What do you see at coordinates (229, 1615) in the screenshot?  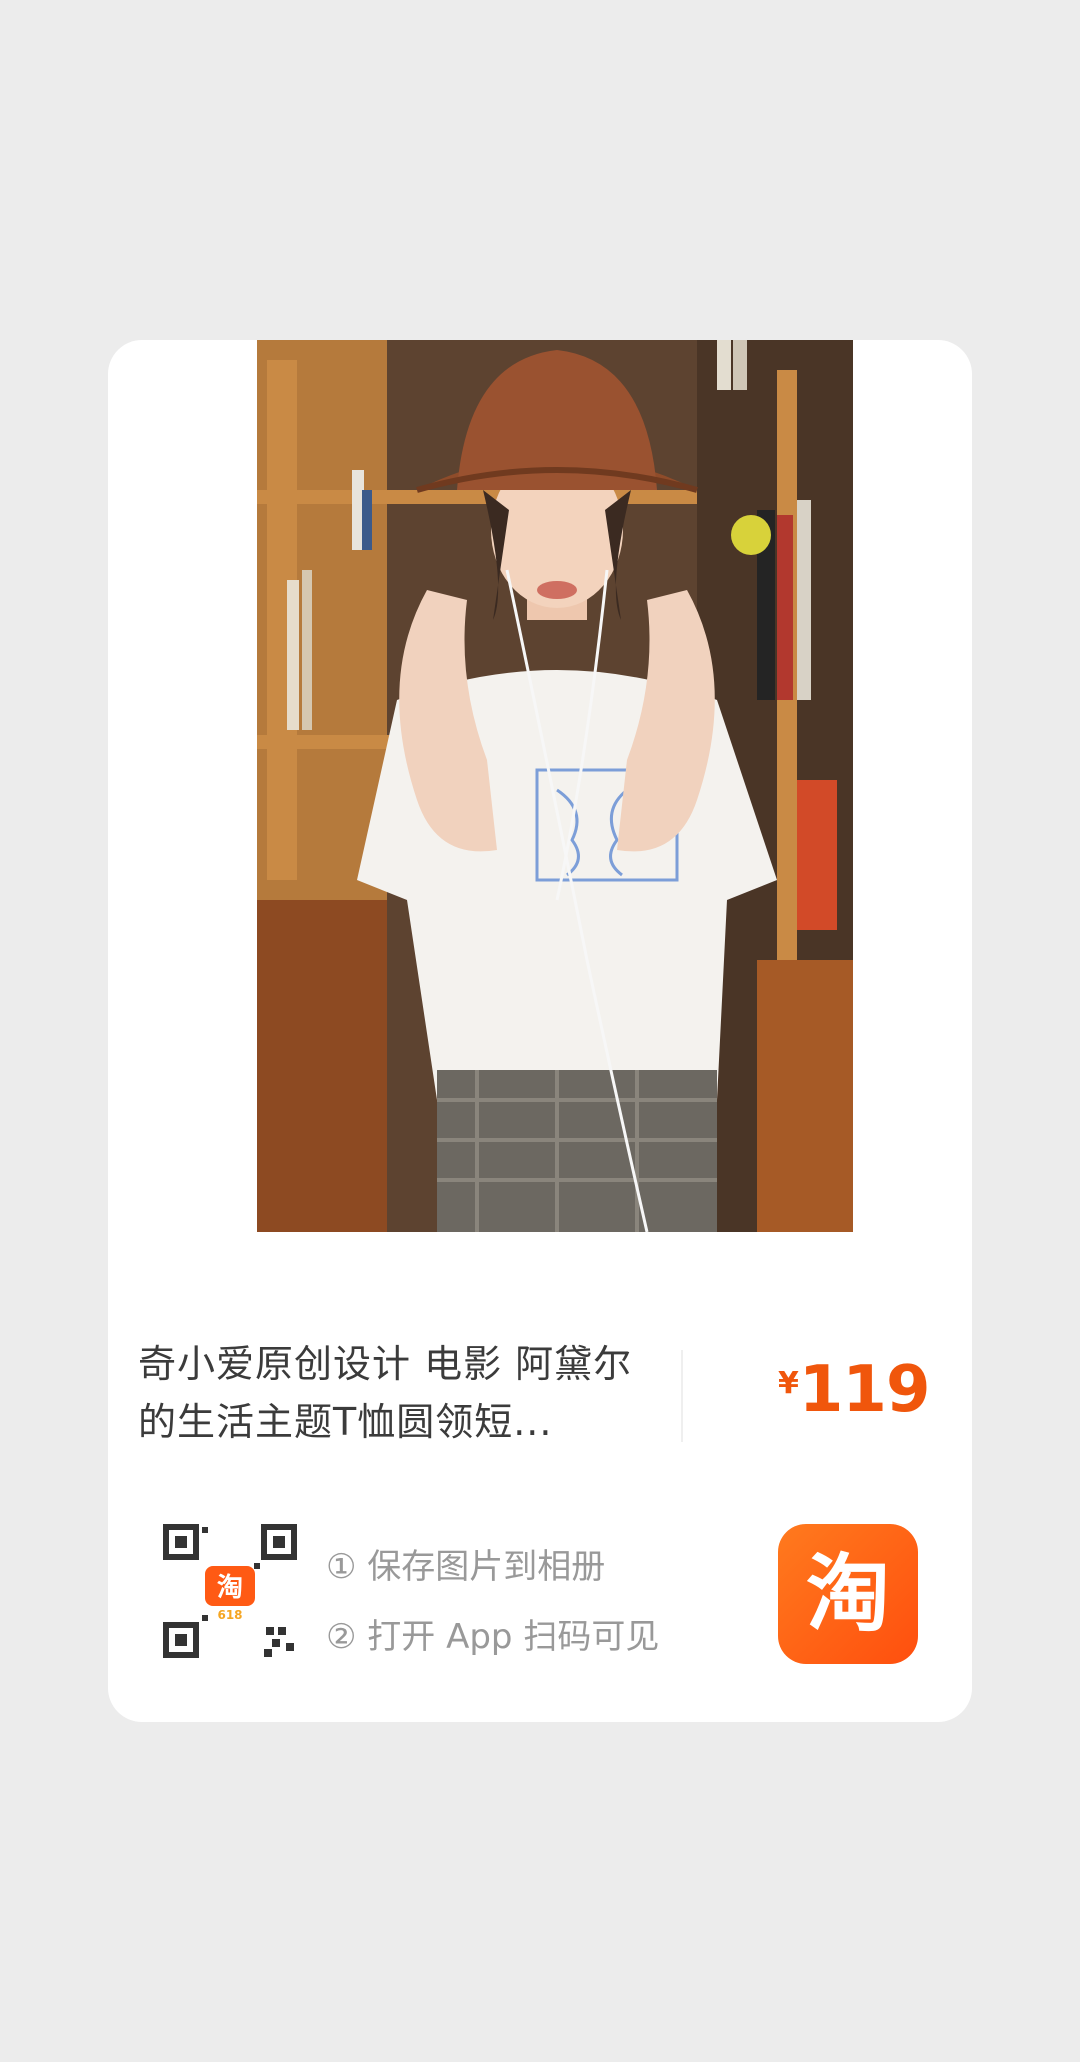 I see `qr-badge-sub: 618` at bounding box center [229, 1615].